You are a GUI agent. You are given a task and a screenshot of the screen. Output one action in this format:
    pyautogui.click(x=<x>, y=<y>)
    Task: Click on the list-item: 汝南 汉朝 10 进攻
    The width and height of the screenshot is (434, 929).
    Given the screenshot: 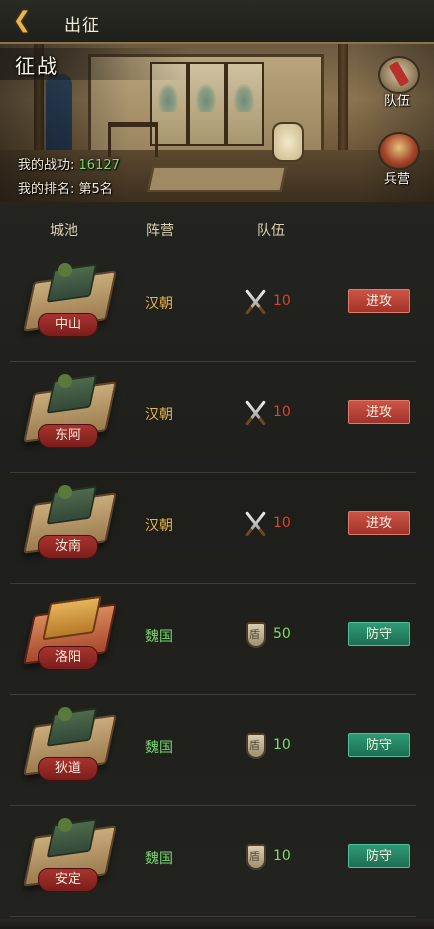 What is the action you would take?
    pyautogui.click(x=213, y=528)
    